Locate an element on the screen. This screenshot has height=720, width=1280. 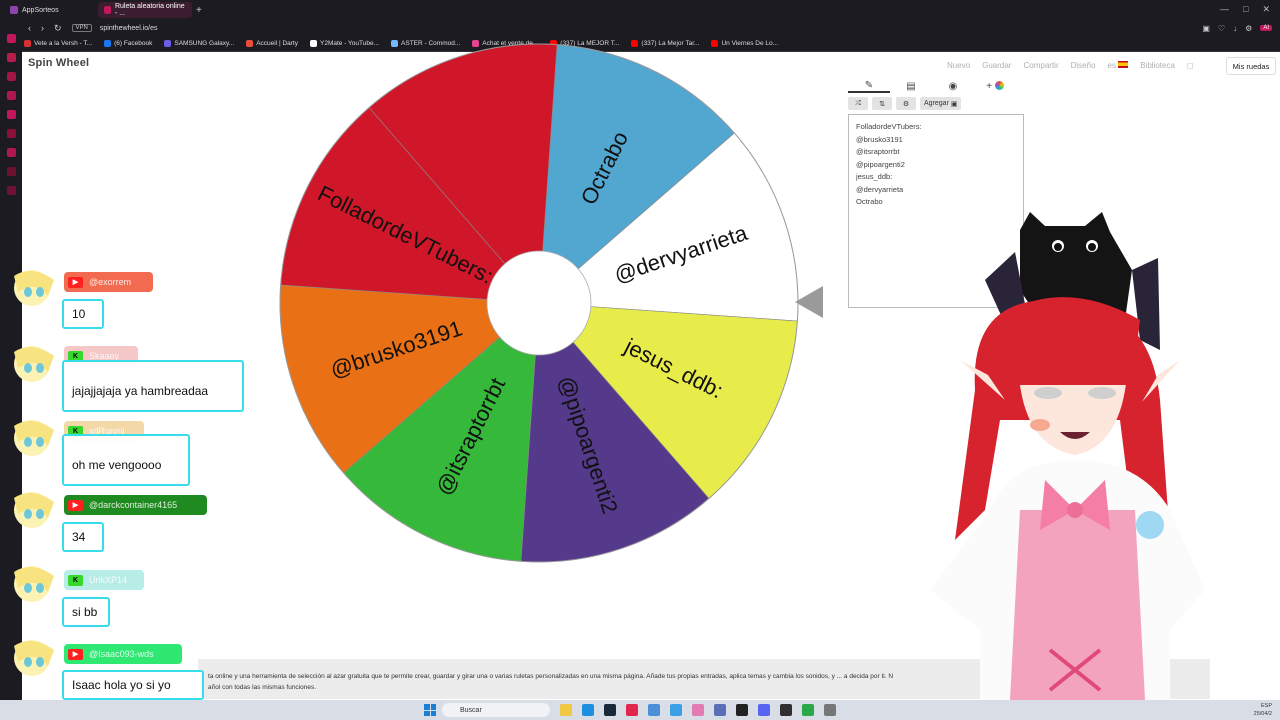
nav-design: Diseño is located at coordinates (1083, 65).